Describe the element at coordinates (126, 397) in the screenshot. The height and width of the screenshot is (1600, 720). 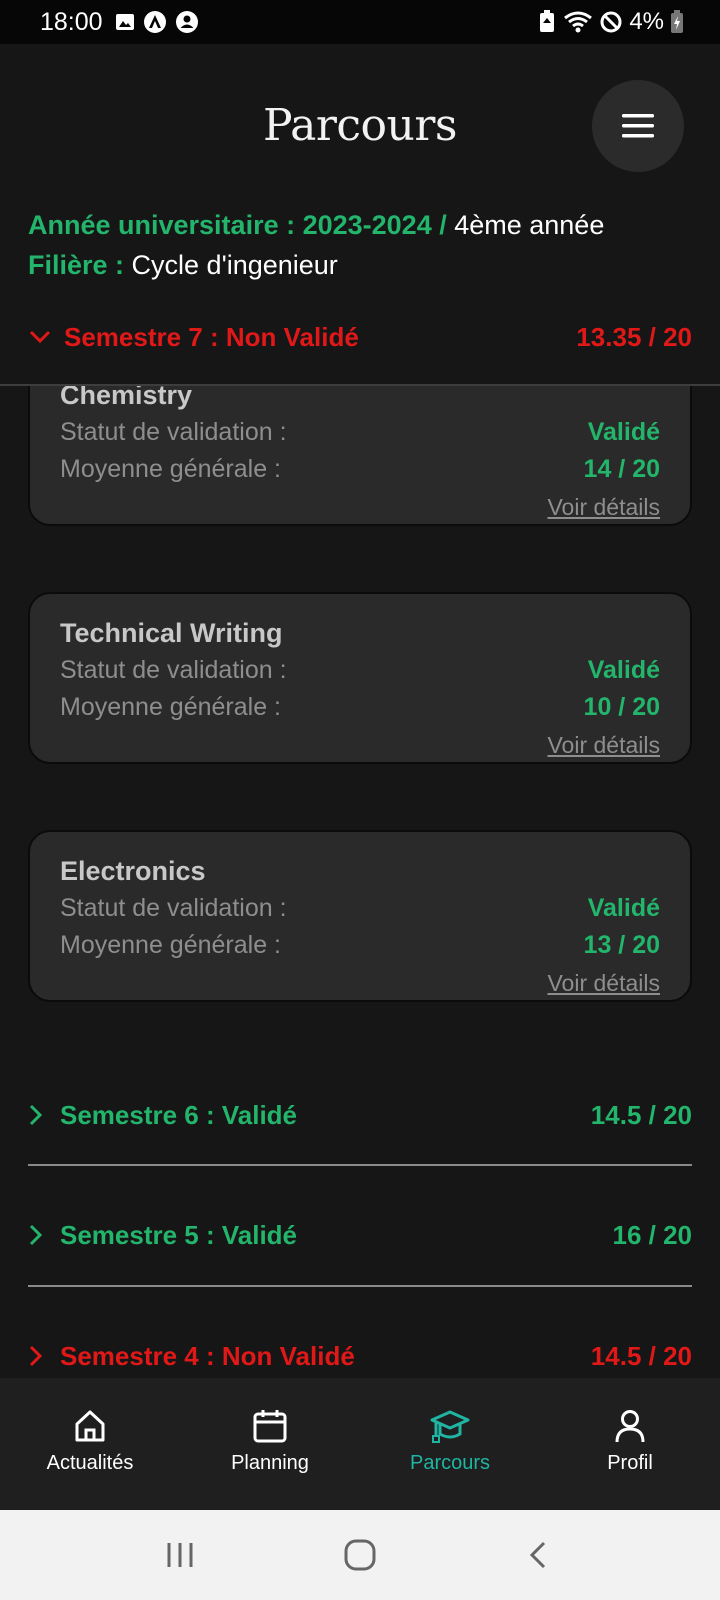
I see `course-name: Chemistry` at that location.